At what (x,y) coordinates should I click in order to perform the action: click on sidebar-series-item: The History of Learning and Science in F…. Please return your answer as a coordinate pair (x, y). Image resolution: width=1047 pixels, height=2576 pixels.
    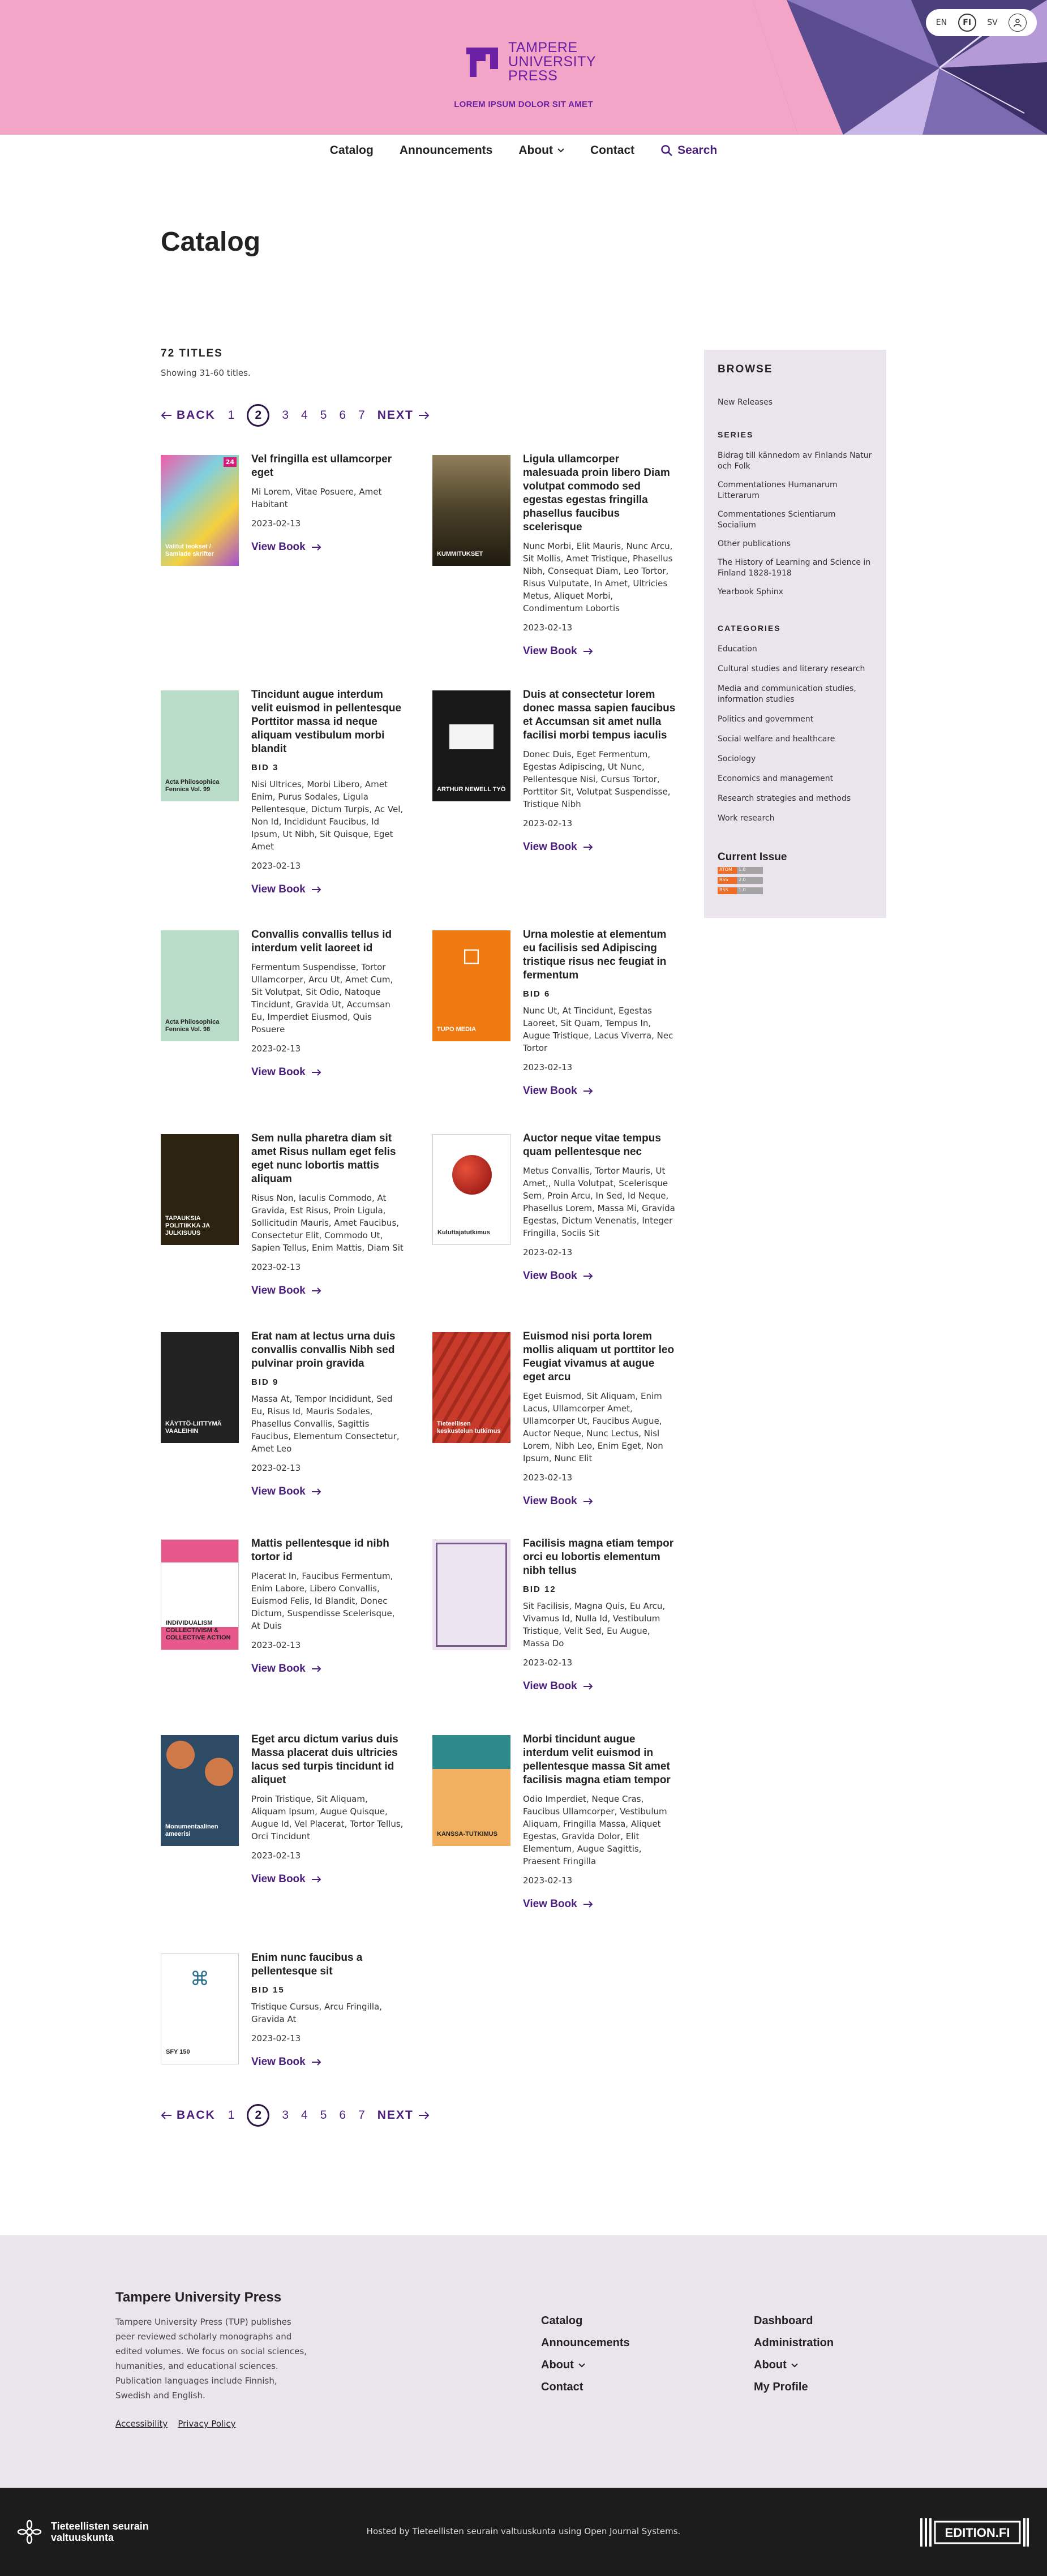
    Looking at the image, I should click on (795, 568).